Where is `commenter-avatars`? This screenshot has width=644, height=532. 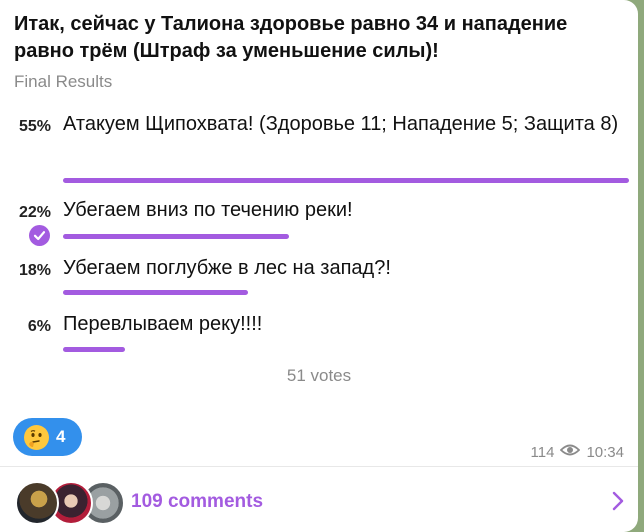 commenter-avatars is located at coordinates (70, 503).